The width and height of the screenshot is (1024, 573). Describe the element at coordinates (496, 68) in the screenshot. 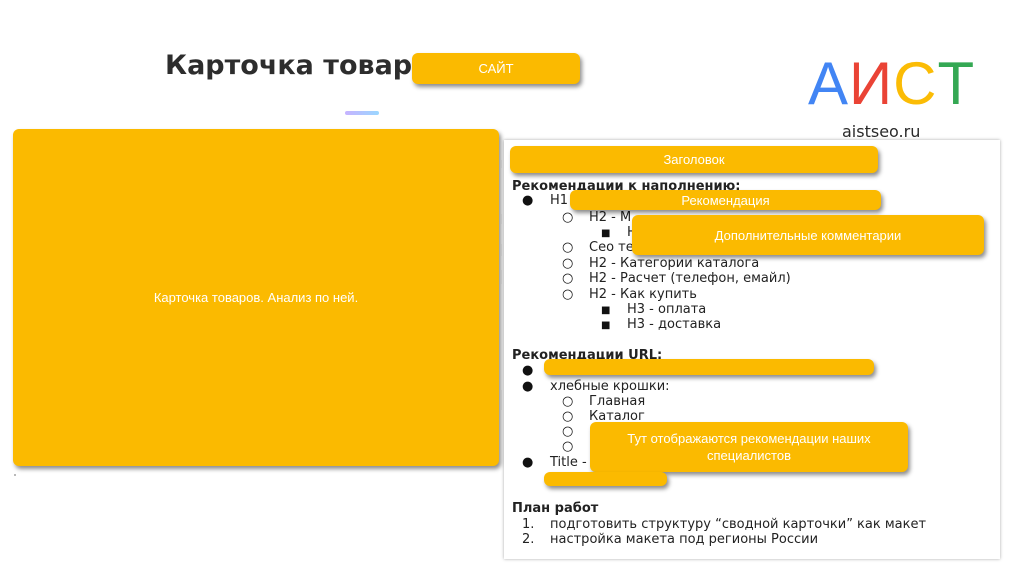

I see `site-button: САЙТ` at that location.